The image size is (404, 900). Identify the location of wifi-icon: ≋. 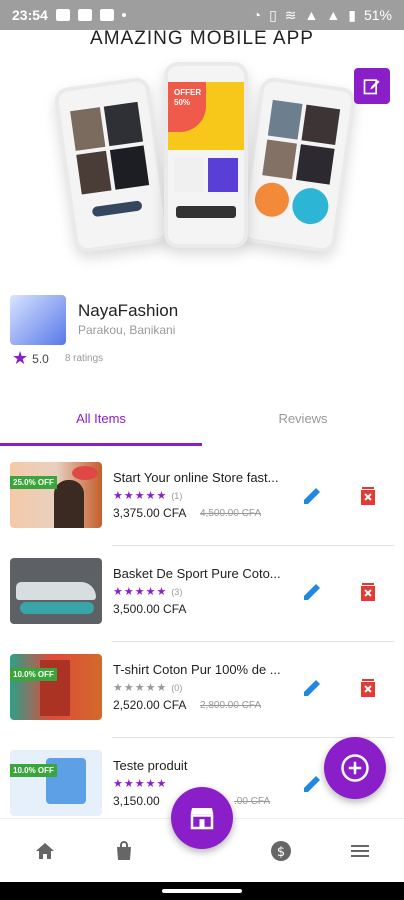
(290, 14).